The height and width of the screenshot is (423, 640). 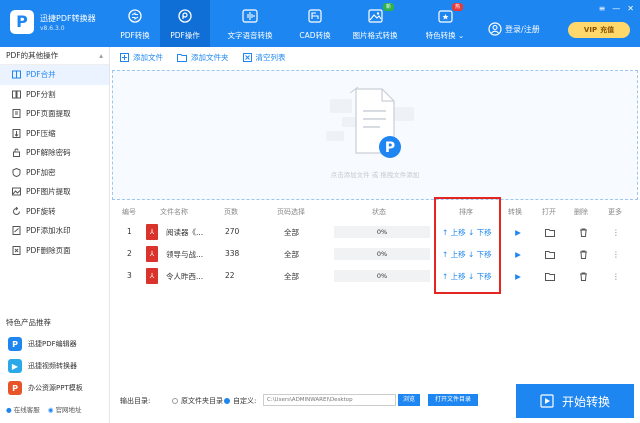 What do you see at coordinates (22, 22) in the screenshot?
I see `app-logo: P` at bounding box center [22, 22].